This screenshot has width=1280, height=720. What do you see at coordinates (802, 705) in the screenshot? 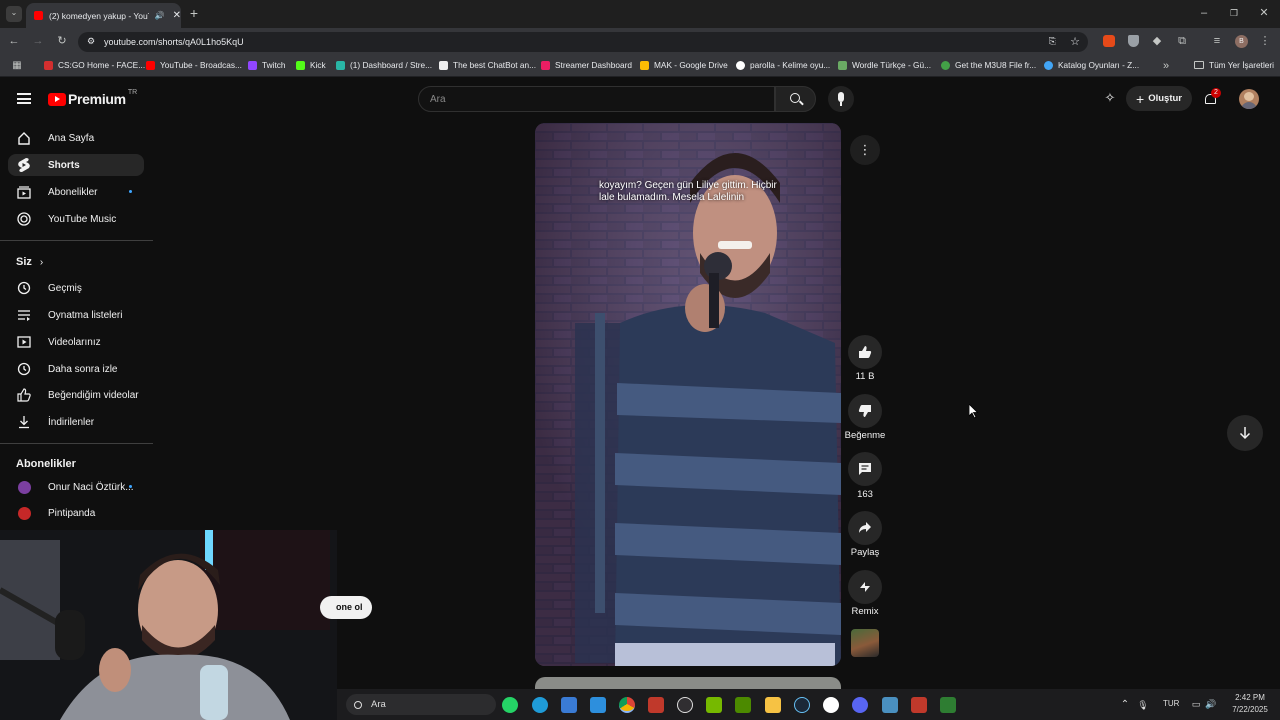
I see `steam-icon` at bounding box center [802, 705].